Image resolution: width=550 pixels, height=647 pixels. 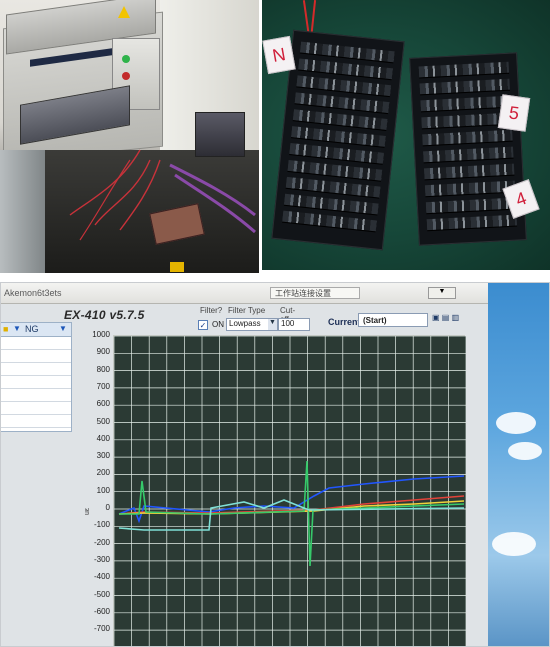 I want to click on y-tick-label: 700, so click(x=103, y=386).